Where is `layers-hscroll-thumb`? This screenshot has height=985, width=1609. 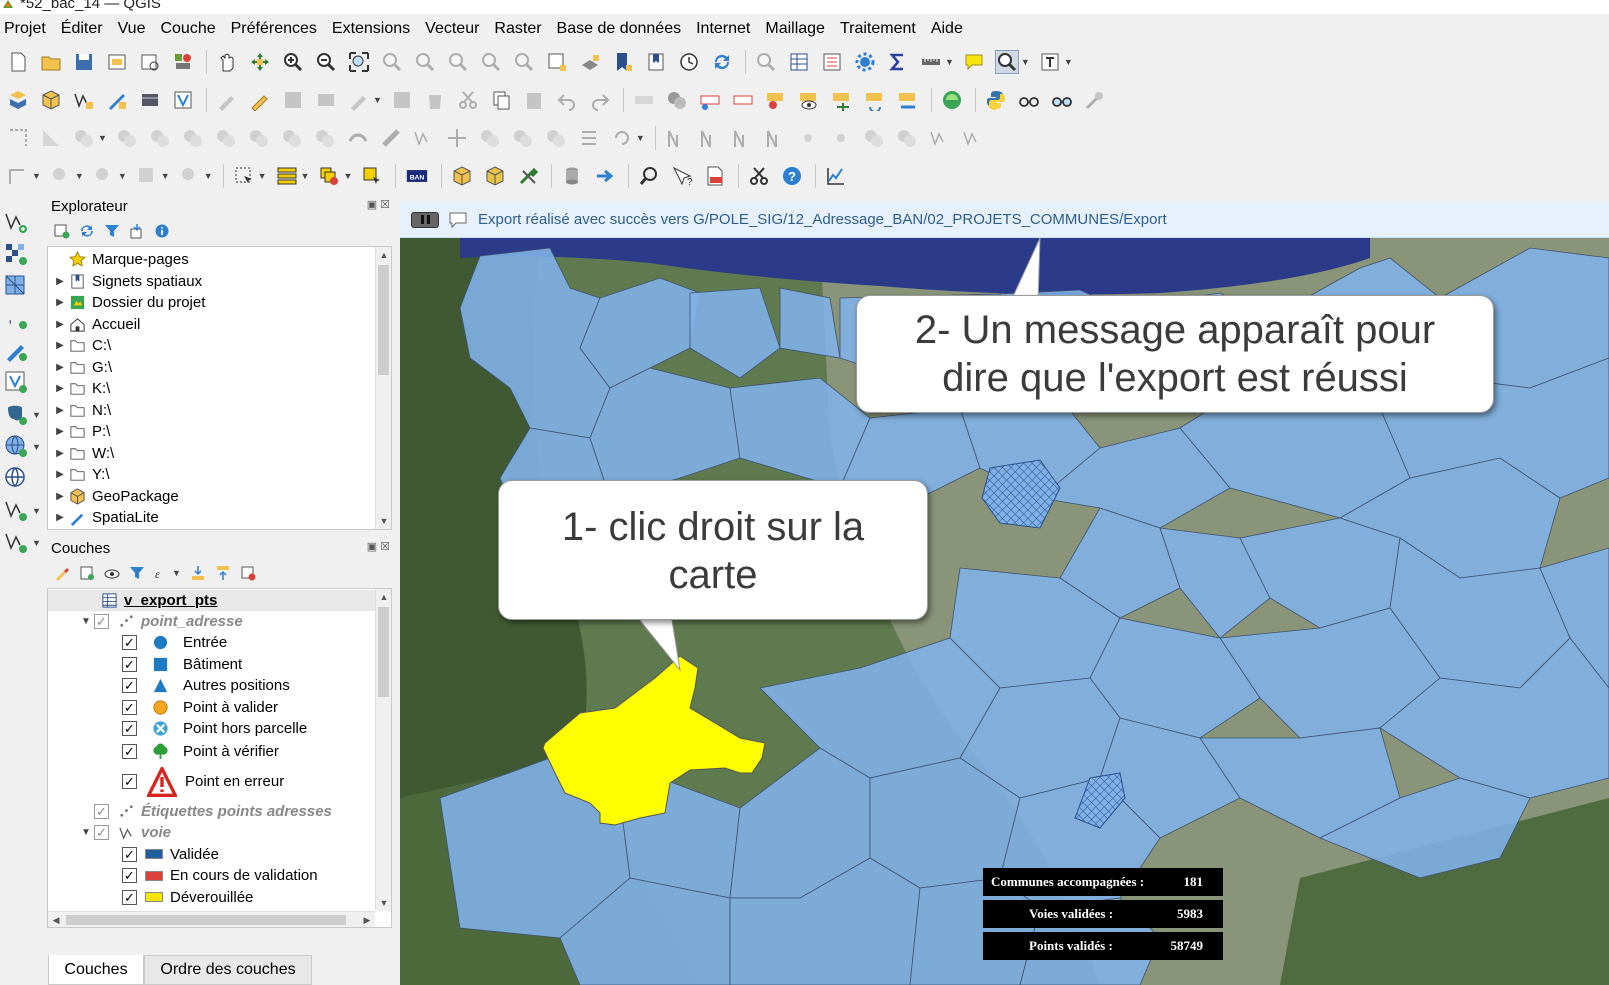
layers-hscroll-thumb is located at coordinates (206, 920).